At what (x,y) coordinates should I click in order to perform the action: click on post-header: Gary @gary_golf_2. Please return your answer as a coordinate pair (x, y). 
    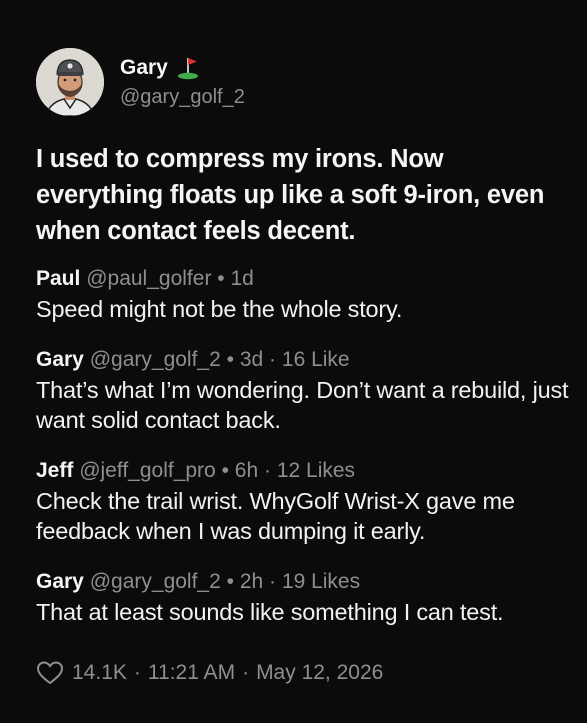
    Looking at the image, I should click on (140, 82).